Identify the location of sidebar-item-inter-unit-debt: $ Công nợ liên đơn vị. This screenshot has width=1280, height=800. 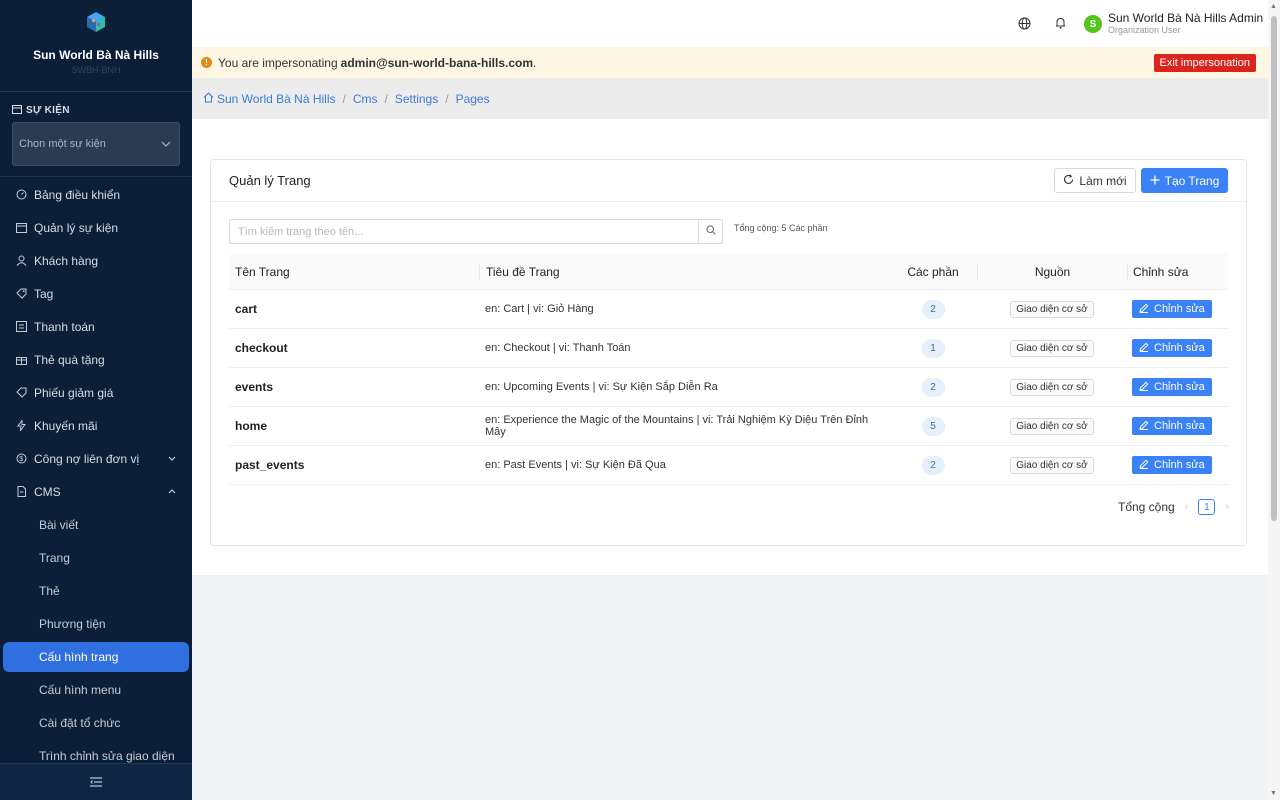
(96, 458).